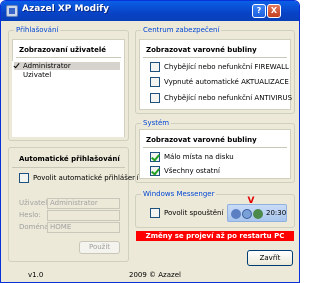  Describe the element at coordinates (17, 75) in the screenshot. I see `unchecked-icon` at that location.